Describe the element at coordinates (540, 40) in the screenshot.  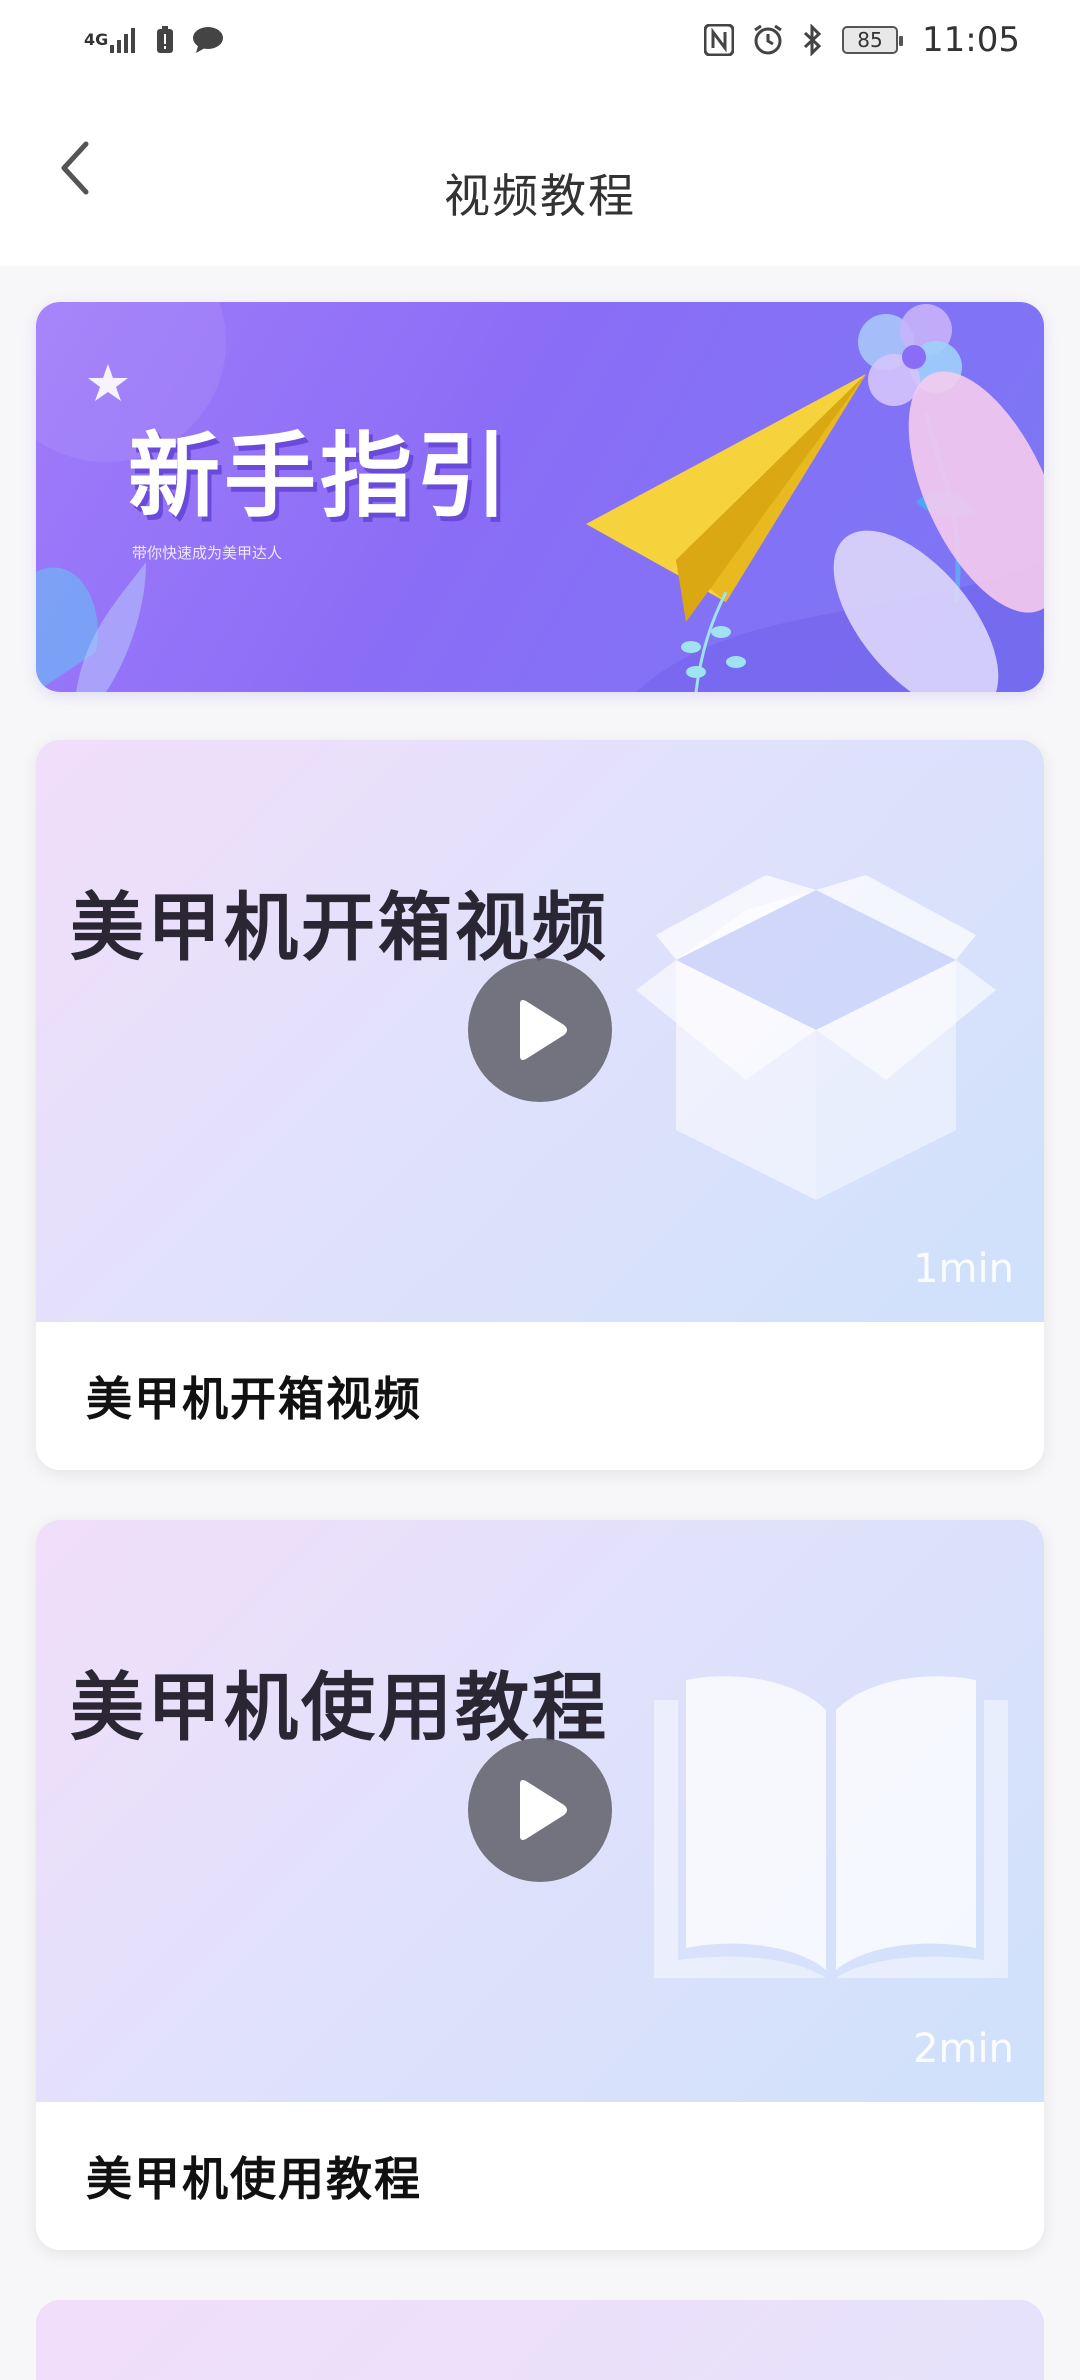
I see `status-bar: 4G 85 11:05` at that location.